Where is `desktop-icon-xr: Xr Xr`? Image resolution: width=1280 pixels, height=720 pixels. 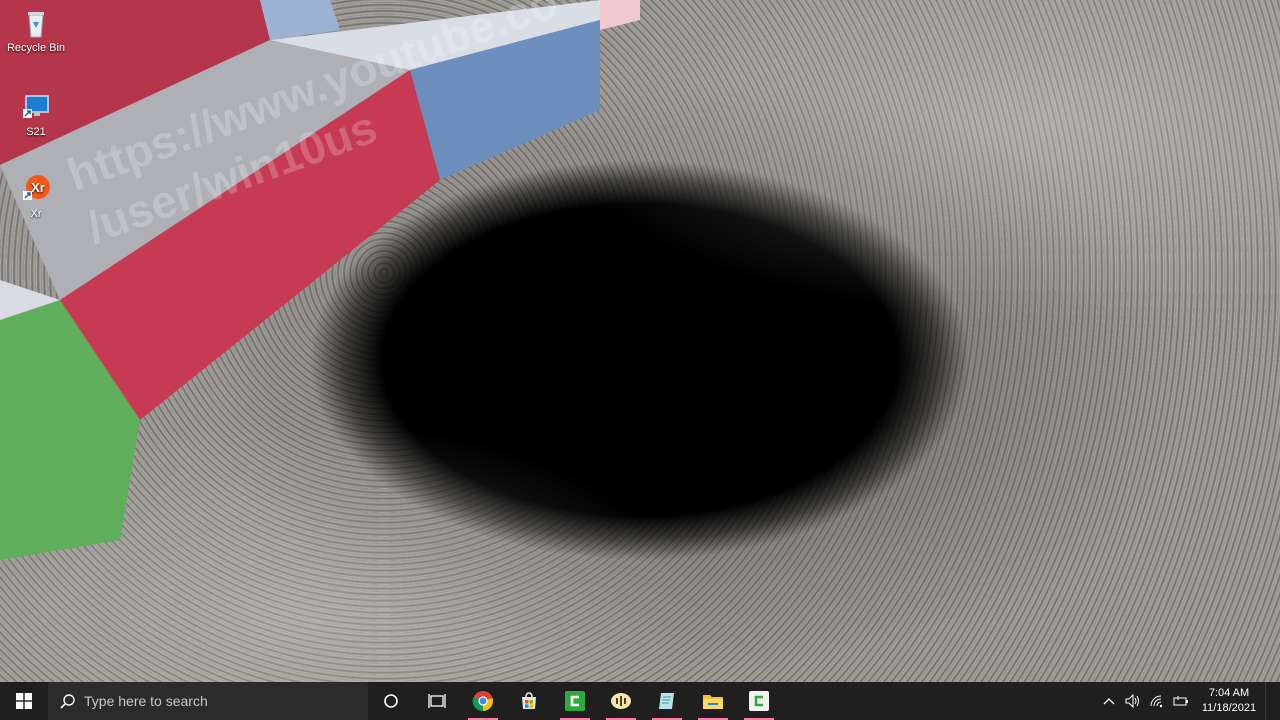 desktop-icon-xr: Xr Xr is located at coordinates (36, 197).